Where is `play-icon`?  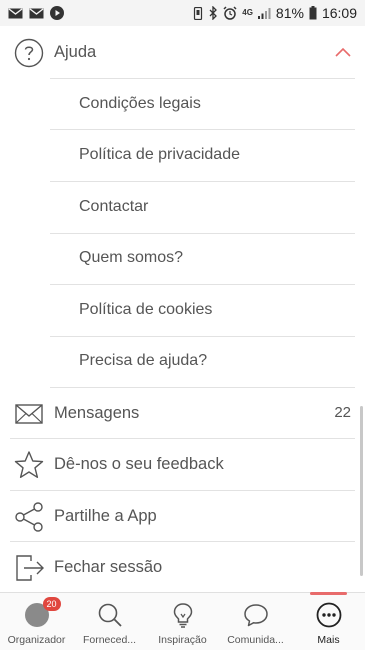
play-icon is located at coordinates (57, 13).